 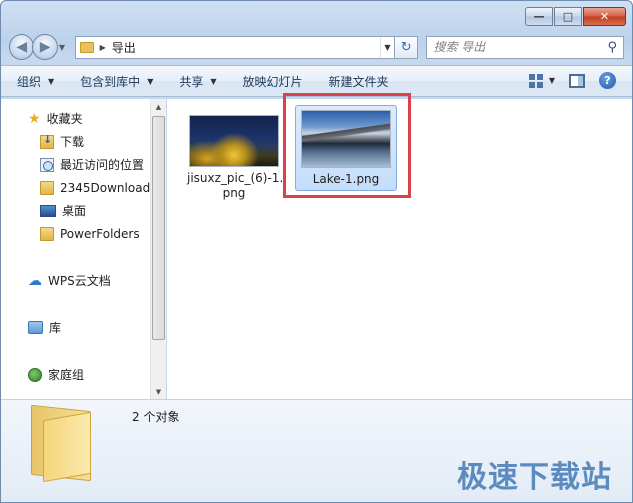 I want to click on homegroup-icon, so click(x=35, y=374).